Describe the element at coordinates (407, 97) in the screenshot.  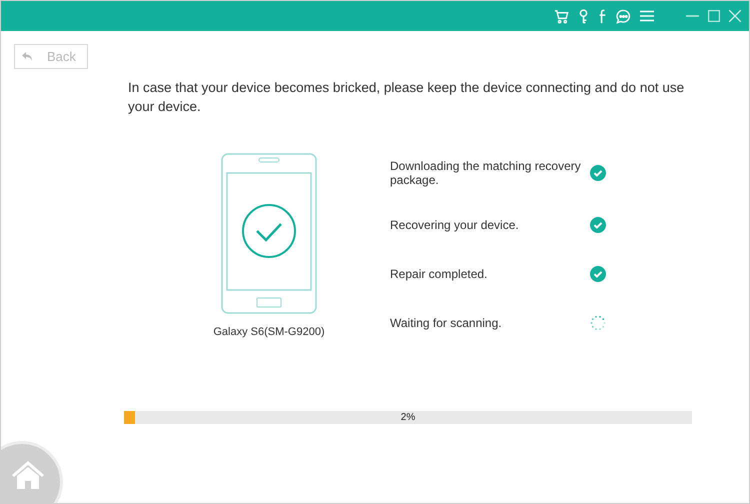
I see `warning-message: In case that your device becomes bricked, please keep the device connecting and do not use your device.` at that location.